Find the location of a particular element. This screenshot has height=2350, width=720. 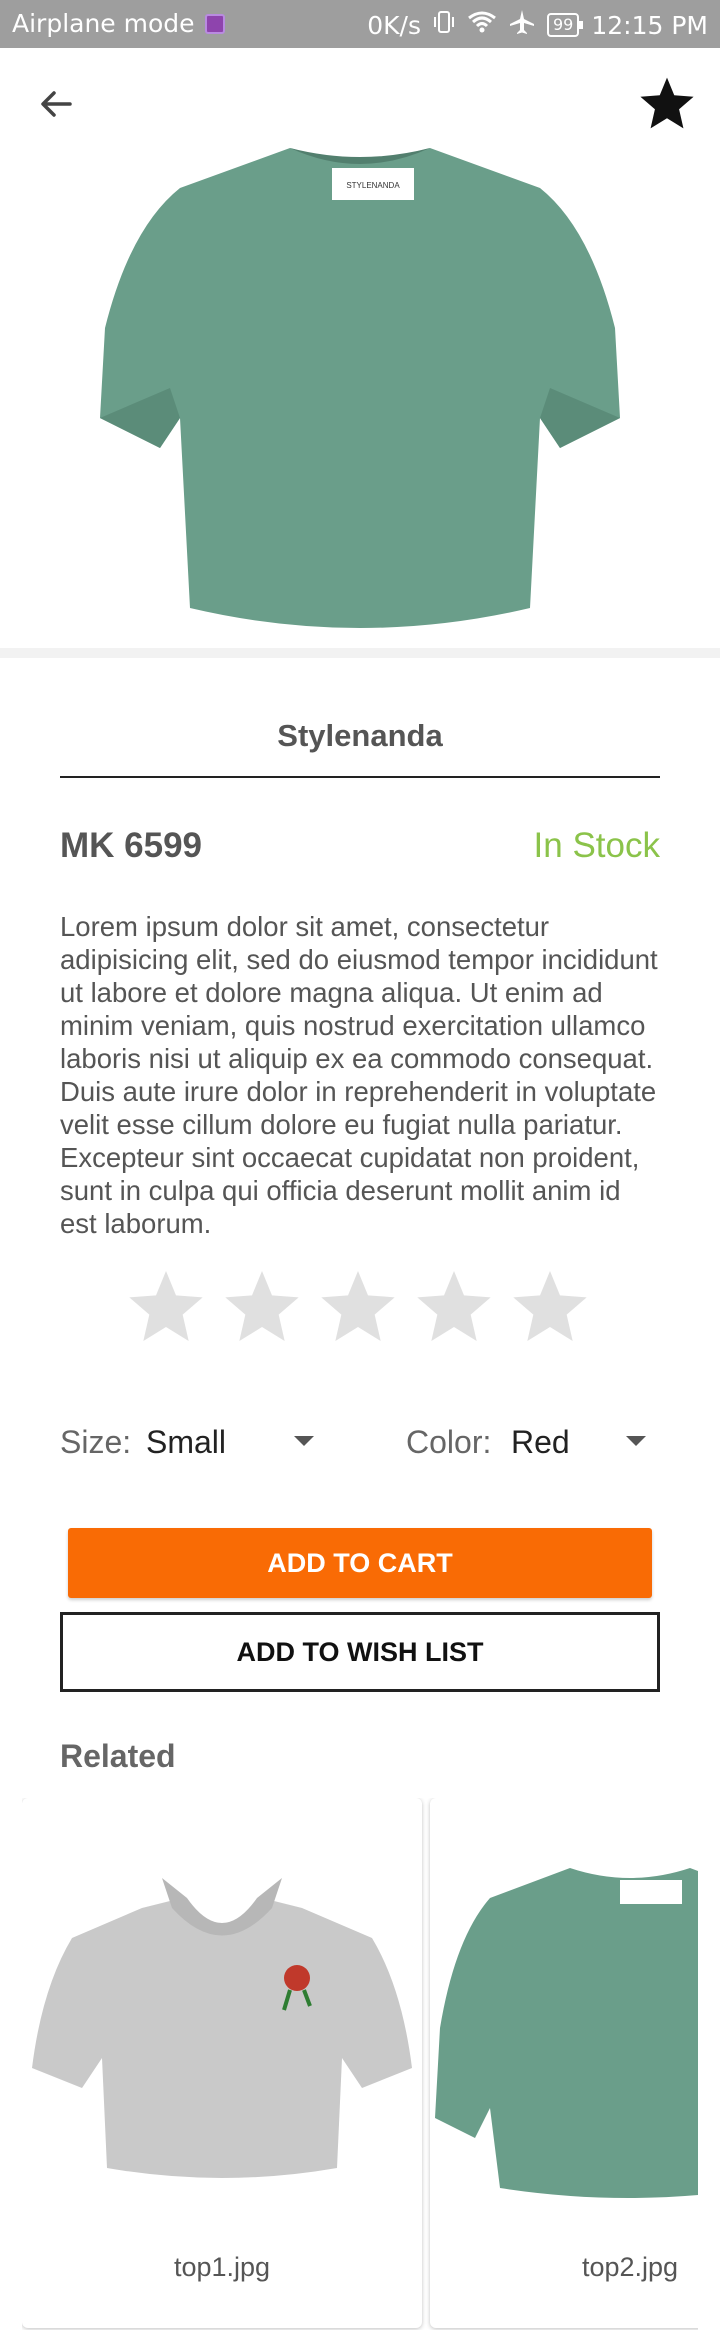

add-to-wish-list-button: ADD TO WISH LIST is located at coordinates (360, 1652).